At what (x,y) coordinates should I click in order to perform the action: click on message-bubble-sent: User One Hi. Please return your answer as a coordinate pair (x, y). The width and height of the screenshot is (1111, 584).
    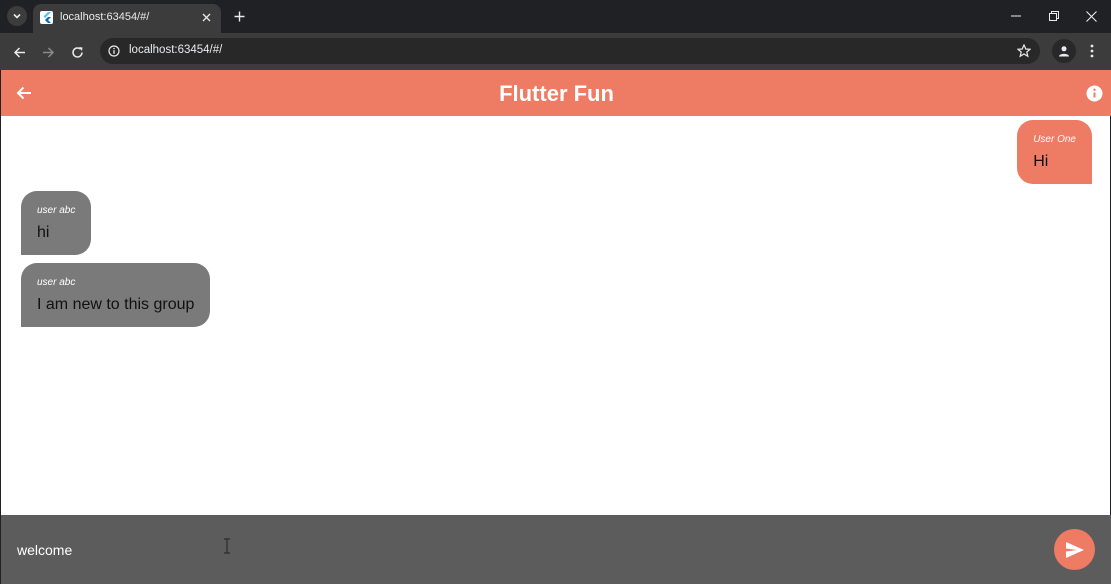
    Looking at the image, I should click on (1054, 152).